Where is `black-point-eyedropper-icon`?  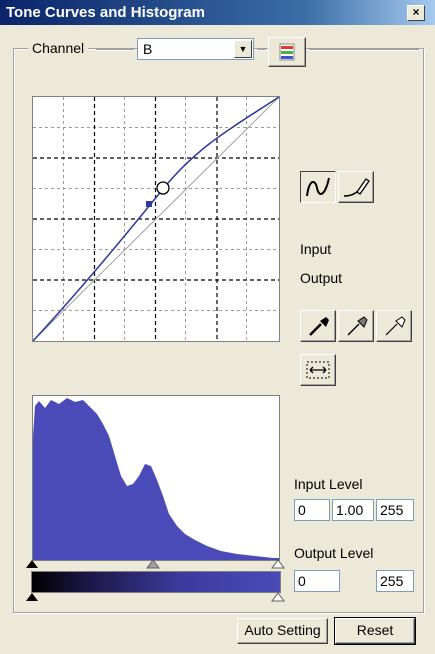
black-point-eyedropper-icon is located at coordinates (319, 326).